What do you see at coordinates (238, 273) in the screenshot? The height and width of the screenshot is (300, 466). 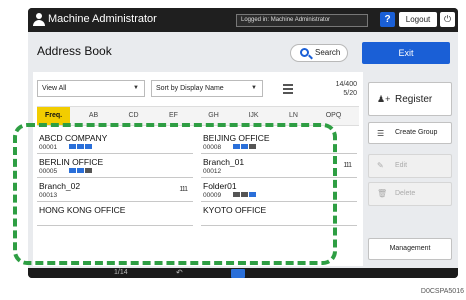 I see `home-icon` at bounding box center [238, 273].